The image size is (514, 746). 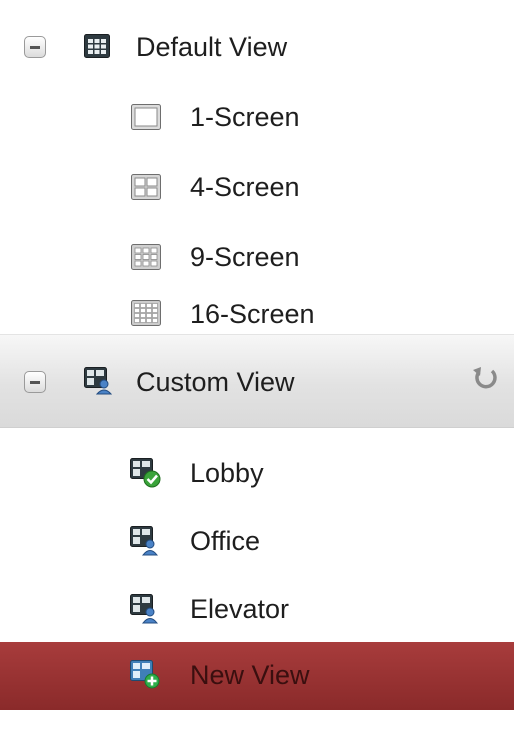 What do you see at coordinates (146, 120) in the screenshot?
I see `single-screen-icon` at bounding box center [146, 120].